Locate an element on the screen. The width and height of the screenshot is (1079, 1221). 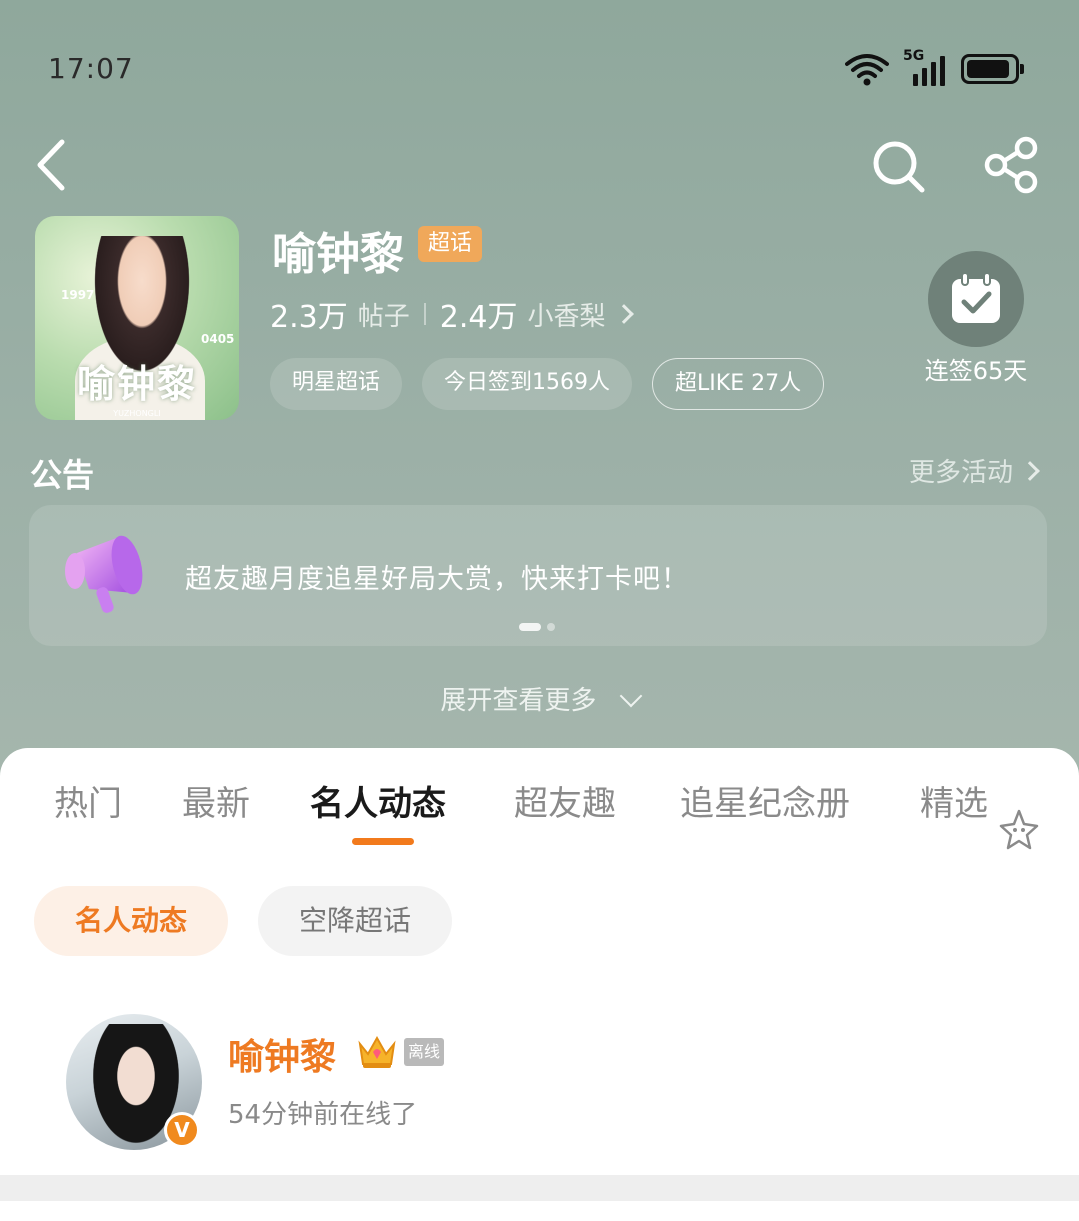
posts-label: 帖子 is located at coordinates (383, 316).